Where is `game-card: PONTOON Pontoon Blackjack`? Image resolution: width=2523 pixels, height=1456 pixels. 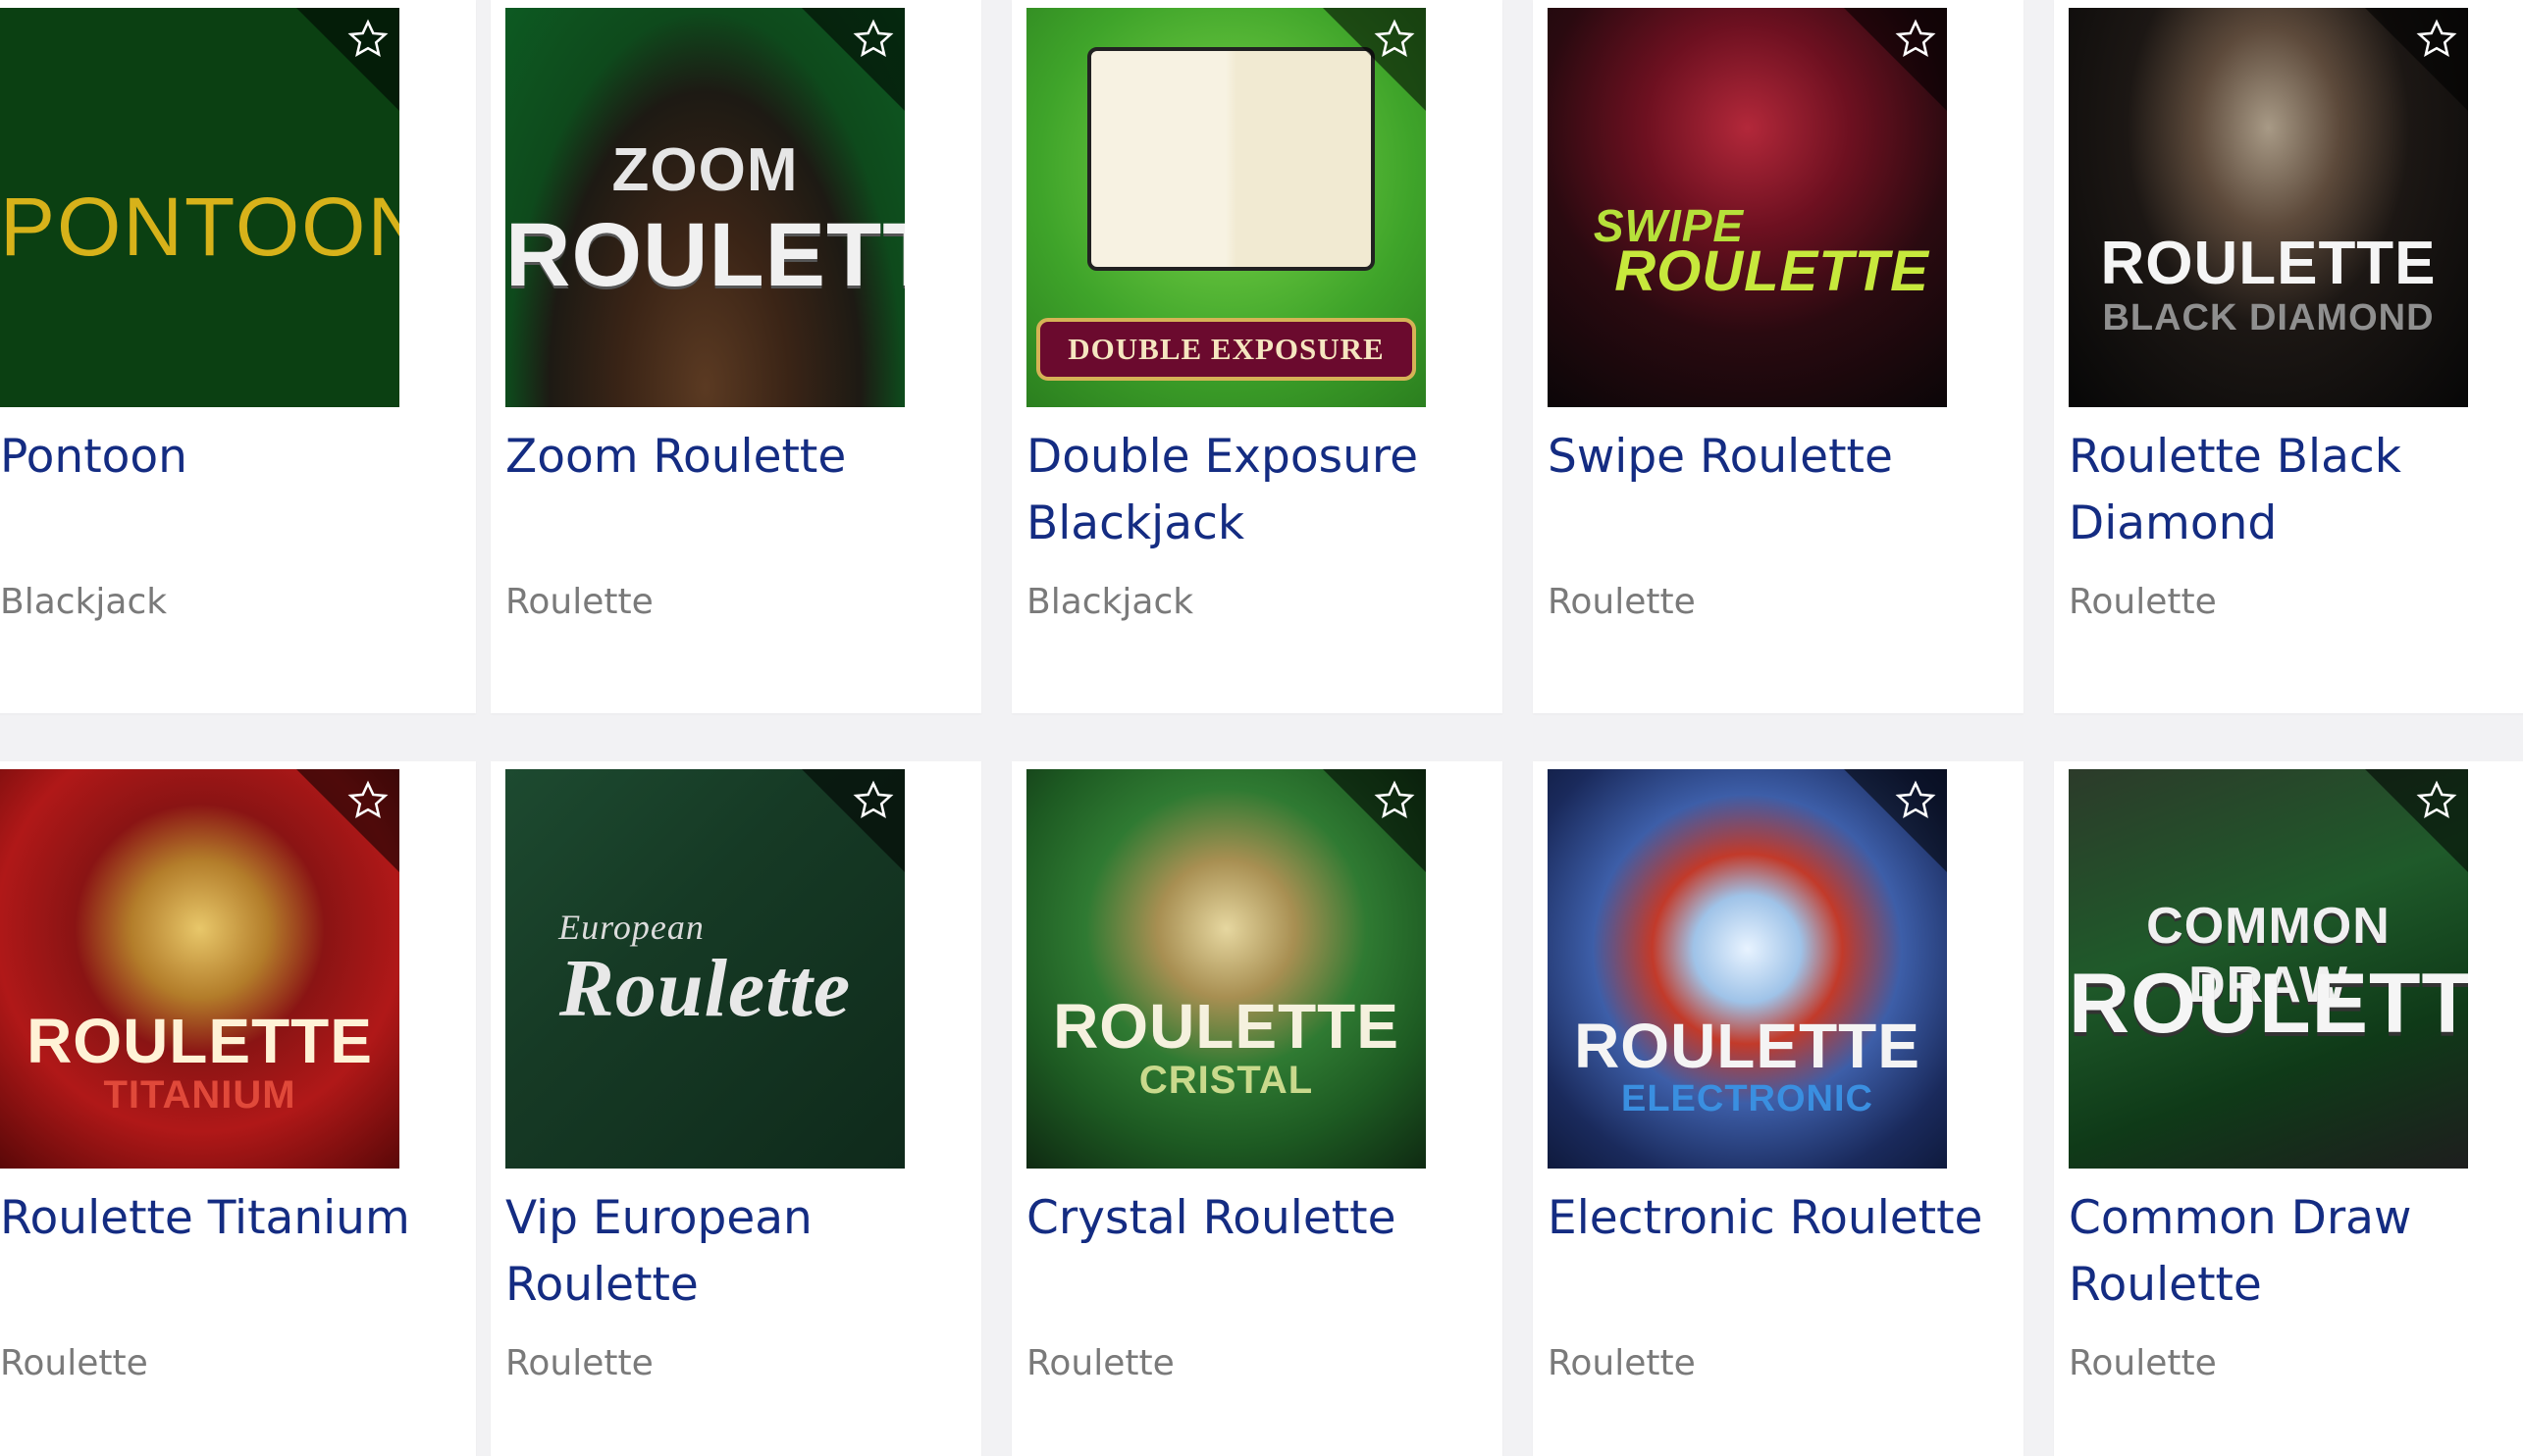 game-card: PONTOON Pontoon Blackjack is located at coordinates (238, 356).